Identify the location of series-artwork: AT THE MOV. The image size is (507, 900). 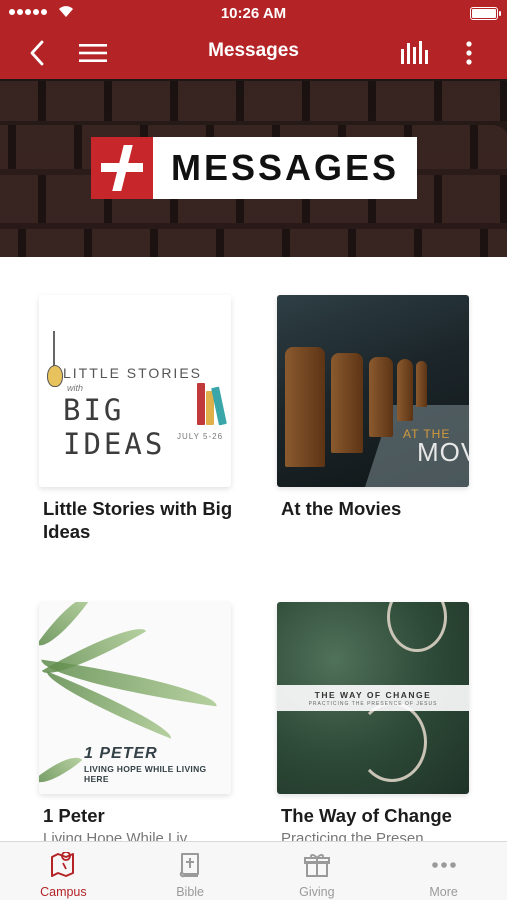
(373, 391).